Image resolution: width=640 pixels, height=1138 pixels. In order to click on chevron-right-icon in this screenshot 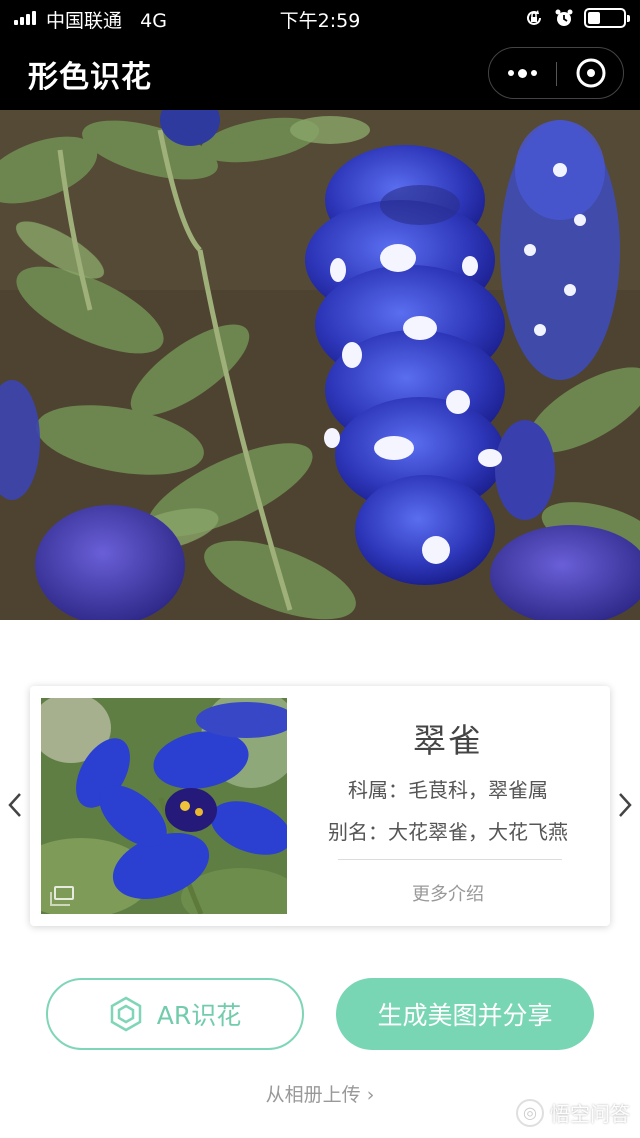, I will do `click(625, 805)`.